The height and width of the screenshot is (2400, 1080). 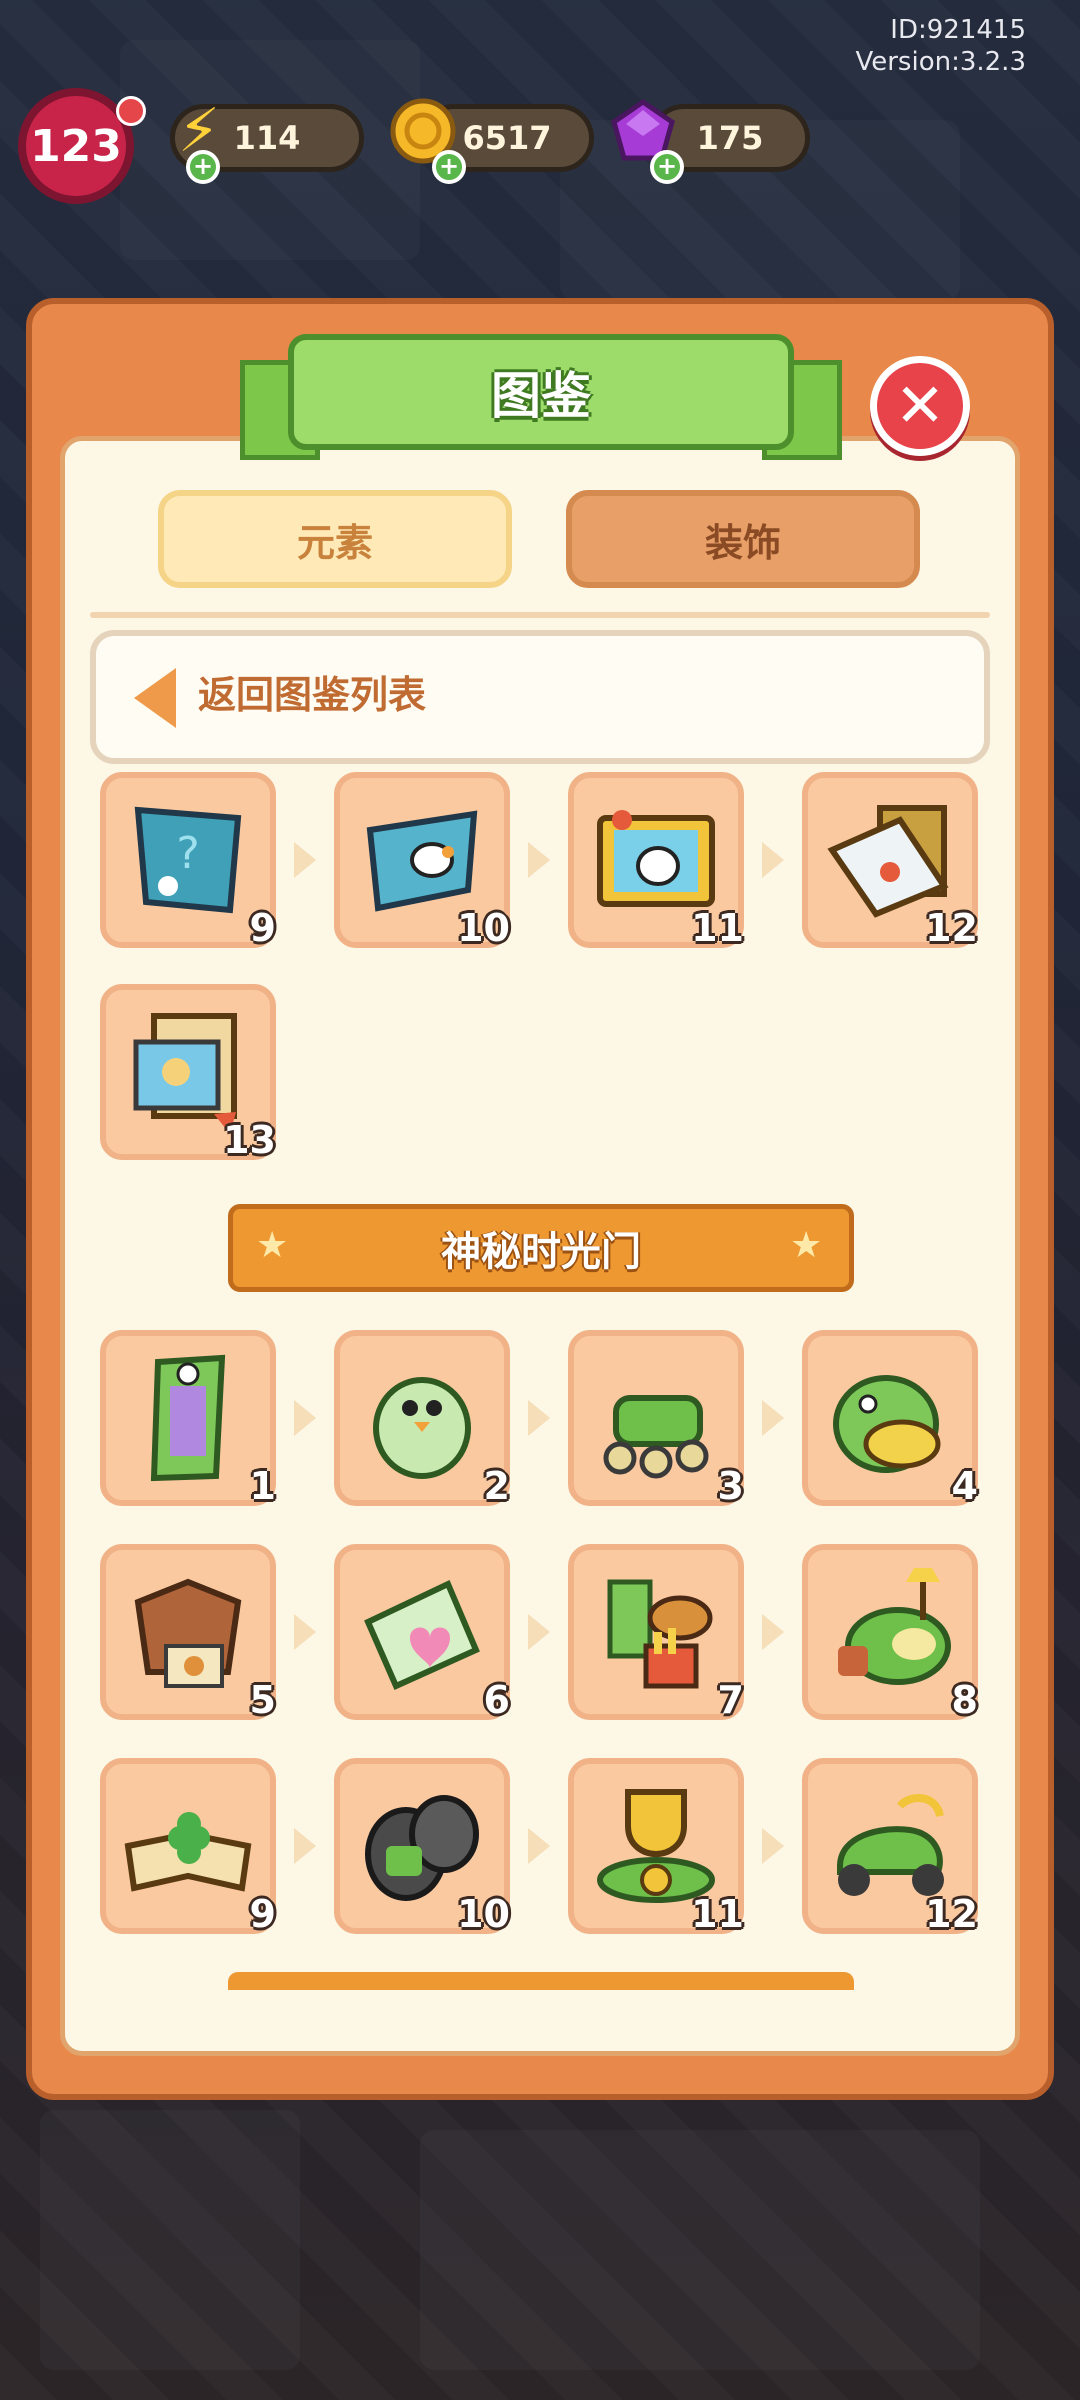 I want to click on tab-elements: 元素, so click(x=335, y=539).